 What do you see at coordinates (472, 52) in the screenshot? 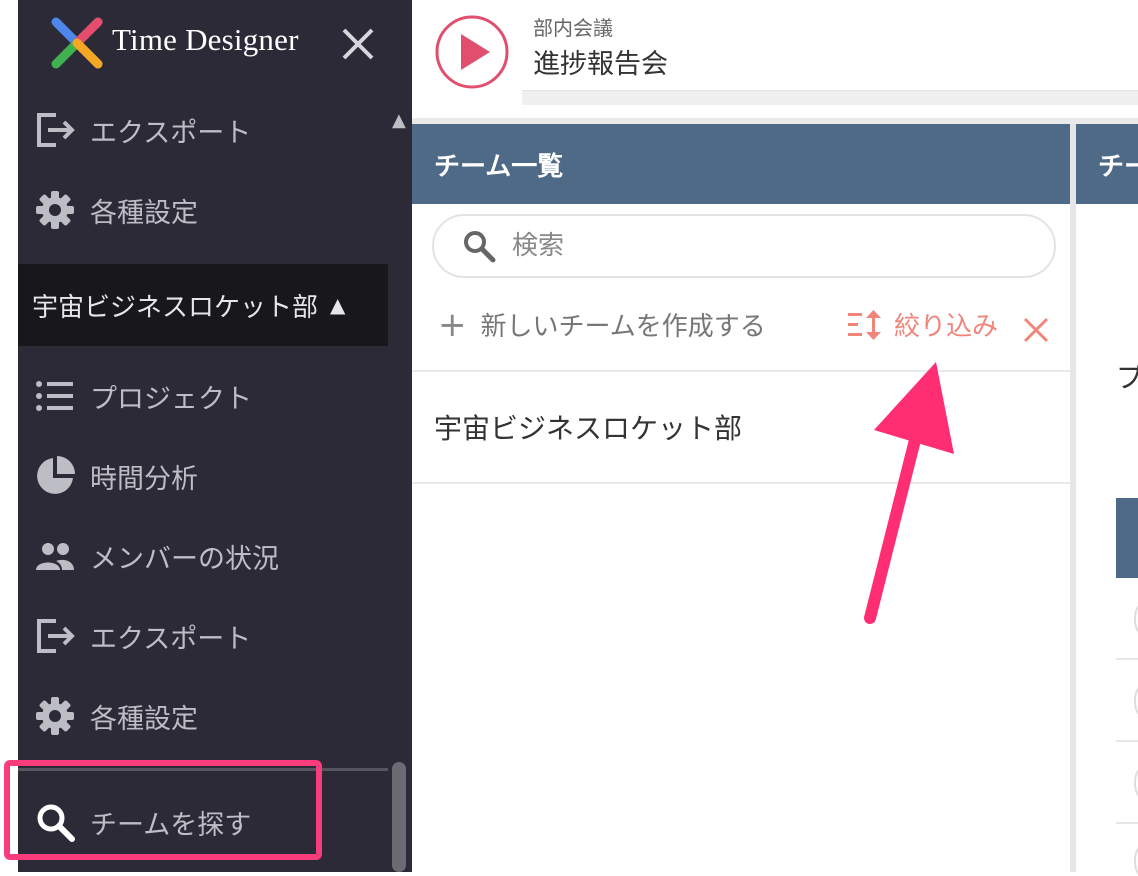
I see `play-icon` at bounding box center [472, 52].